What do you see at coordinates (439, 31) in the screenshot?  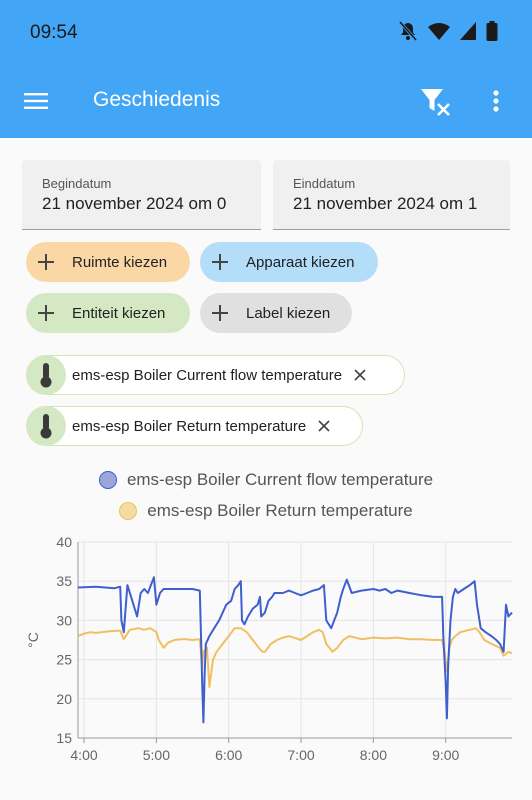 I see `wifi-icon` at bounding box center [439, 31].